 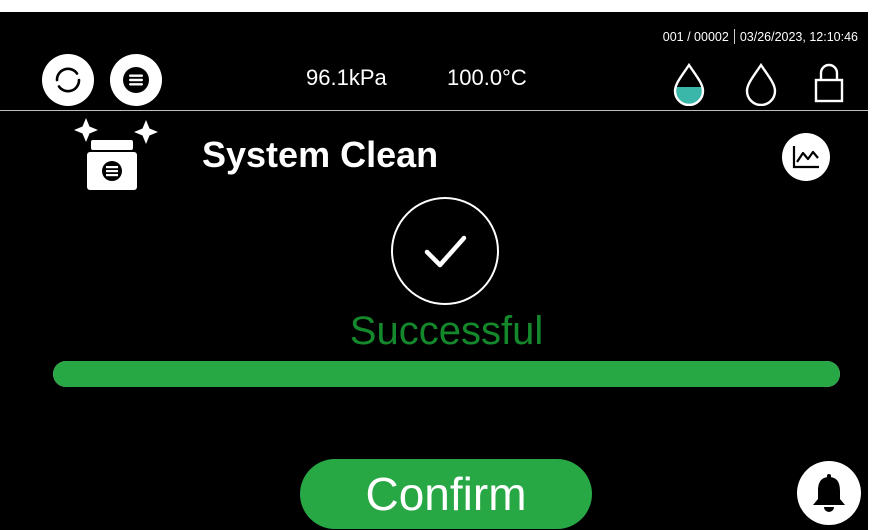 I want to click on menu-button, so click(x=136, y=80).